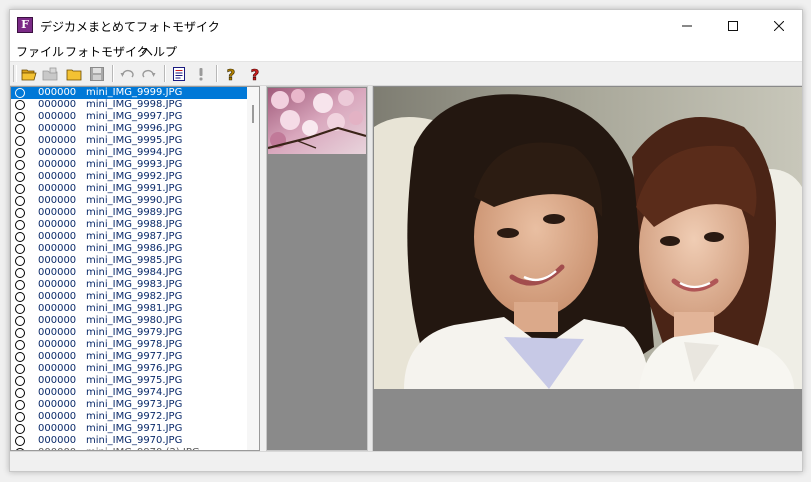  I want to click on file-name: mini_IMG_9984.JPG, so click(134, 272).